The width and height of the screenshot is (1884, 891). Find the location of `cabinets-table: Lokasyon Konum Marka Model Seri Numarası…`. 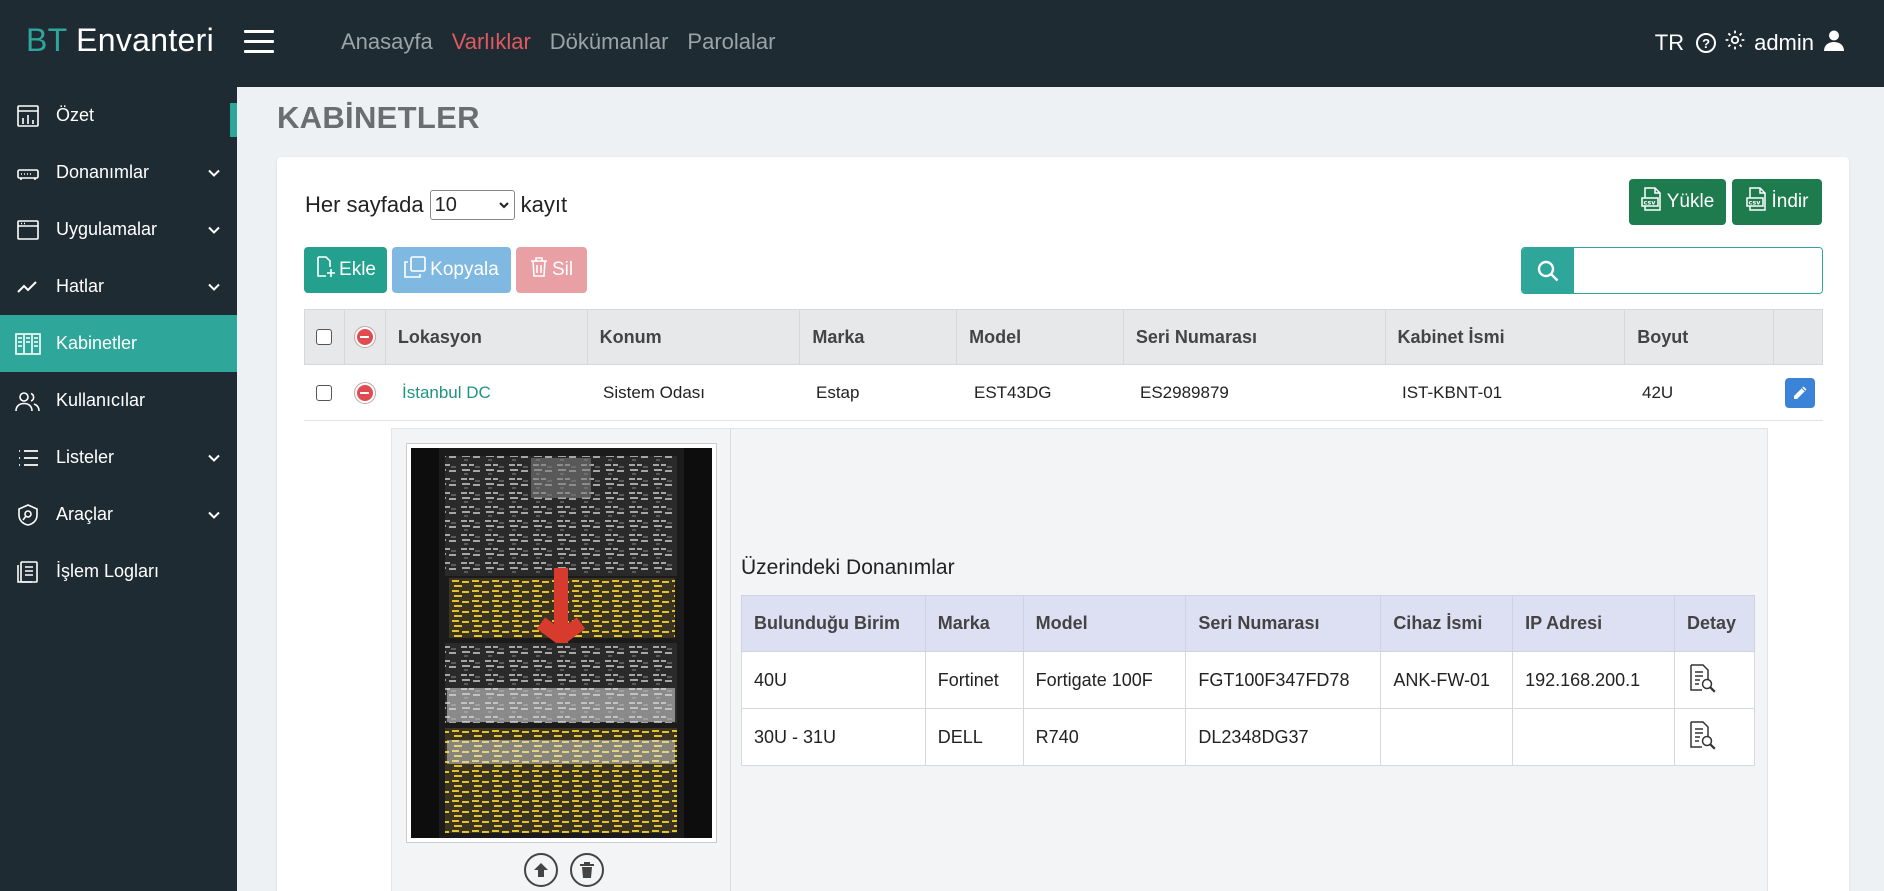

cabinets-table: Lokasyon Konum Marka Model Seri Numarası… is located at coordinates (1063, 365).